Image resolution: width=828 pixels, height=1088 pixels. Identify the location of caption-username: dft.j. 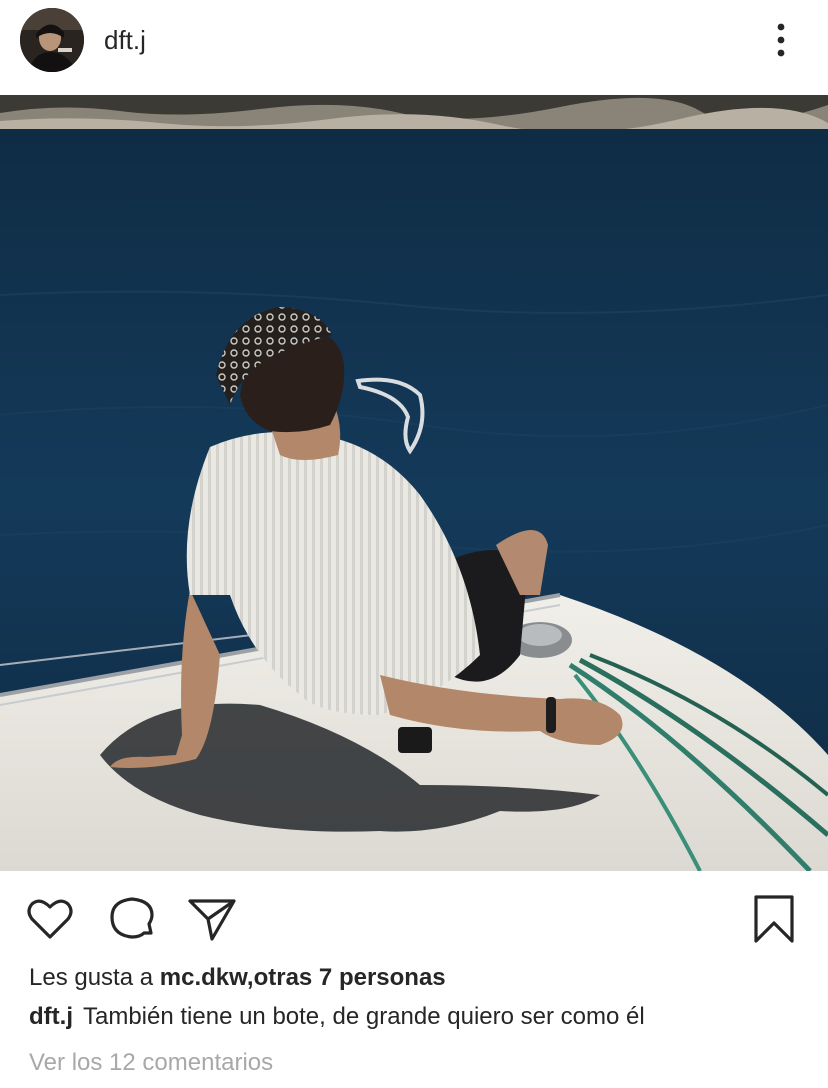
(51, 1016).